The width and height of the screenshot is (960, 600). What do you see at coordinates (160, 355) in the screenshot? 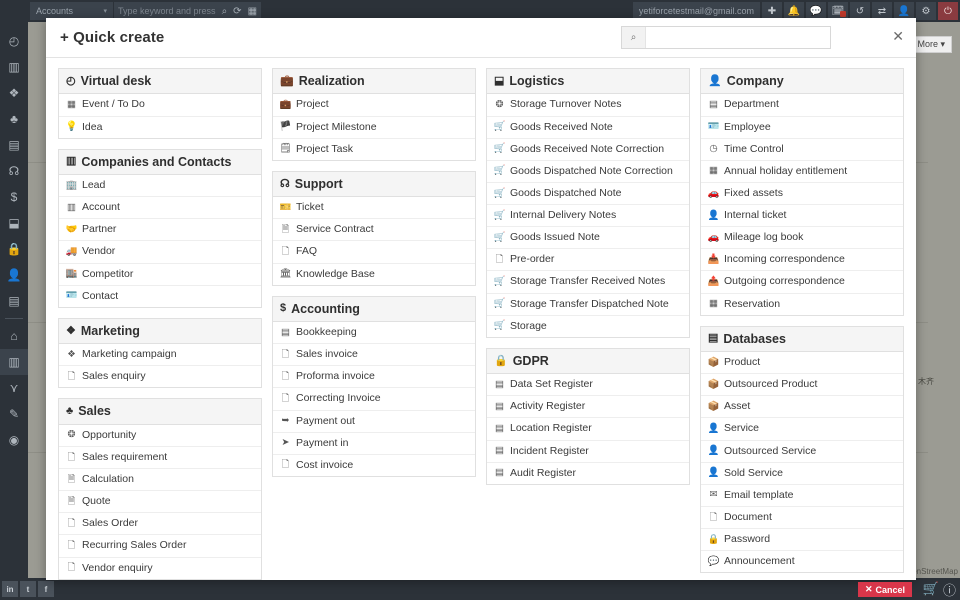
I see `list-item: ❖ Marketing campaign` at bounding box center [160, 355].